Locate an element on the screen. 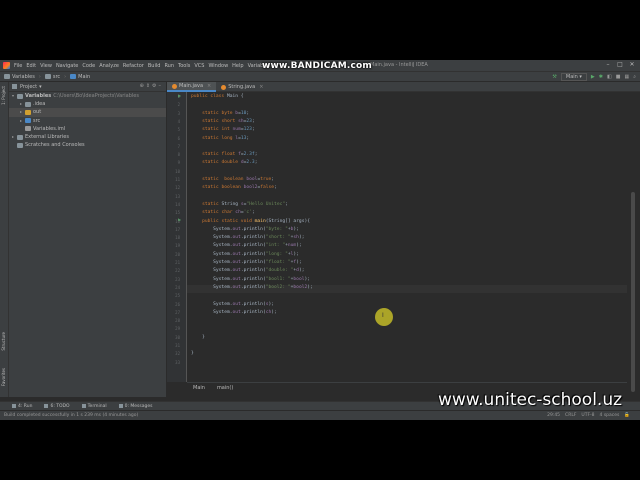 This screenshot has height=480, width=640. nav-crumb-variables: Variables › is located at coordinates (22, 77).